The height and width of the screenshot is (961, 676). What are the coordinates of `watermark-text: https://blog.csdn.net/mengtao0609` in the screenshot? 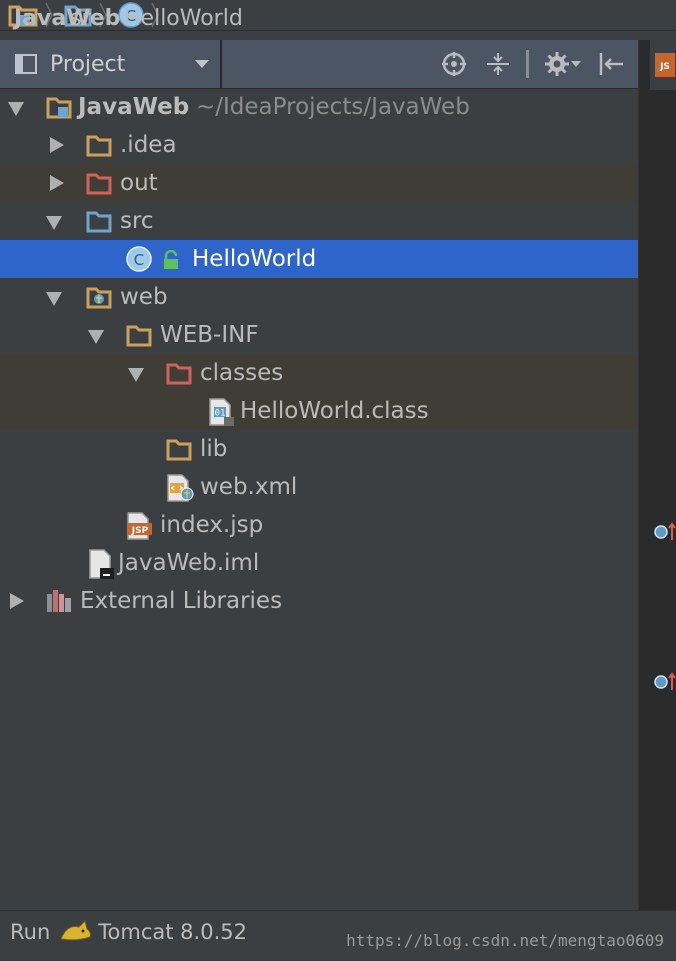 It's located at (505, 940).